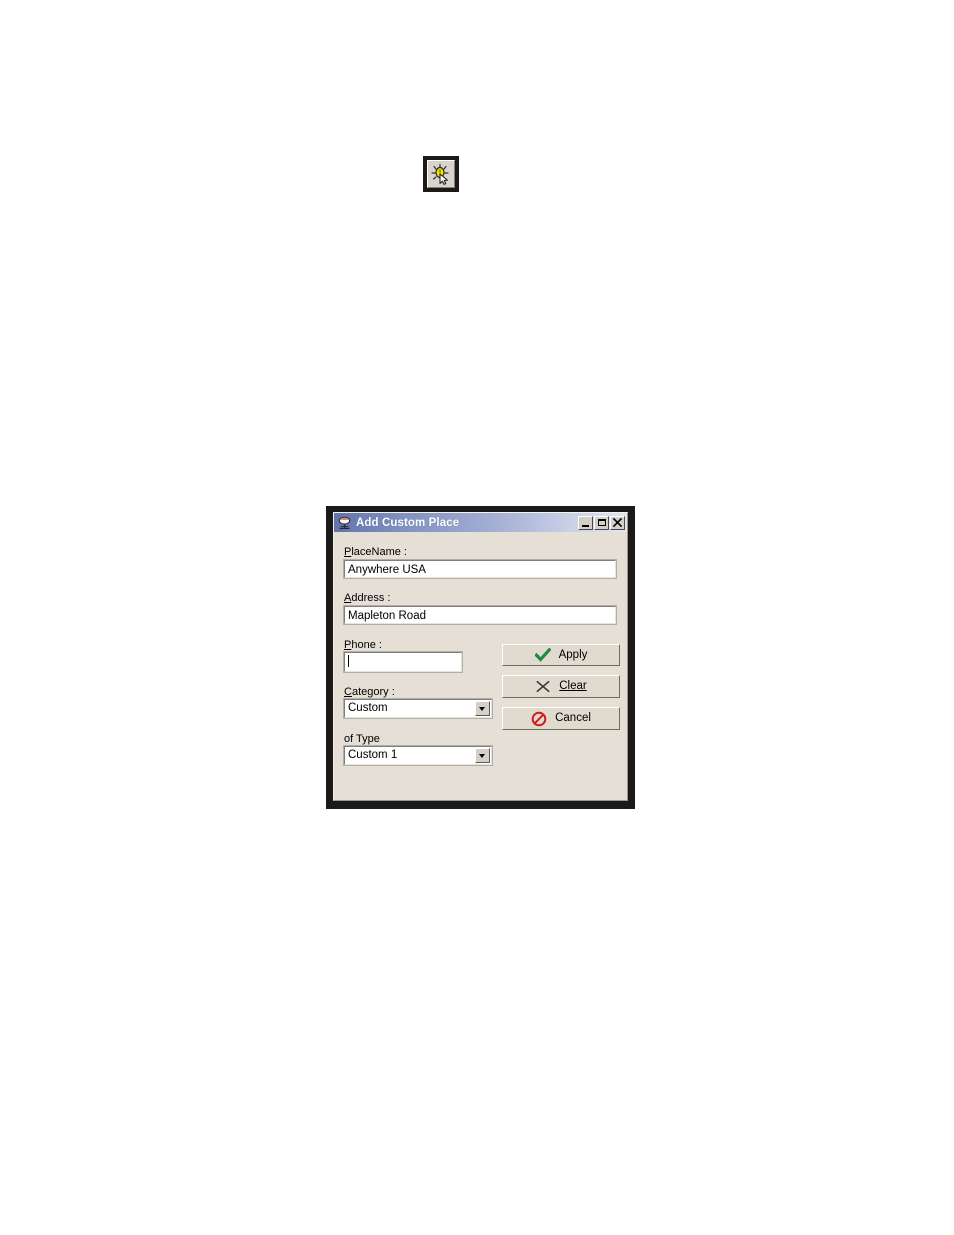  I want to click on apply-button: Apply, so click(561, 655).